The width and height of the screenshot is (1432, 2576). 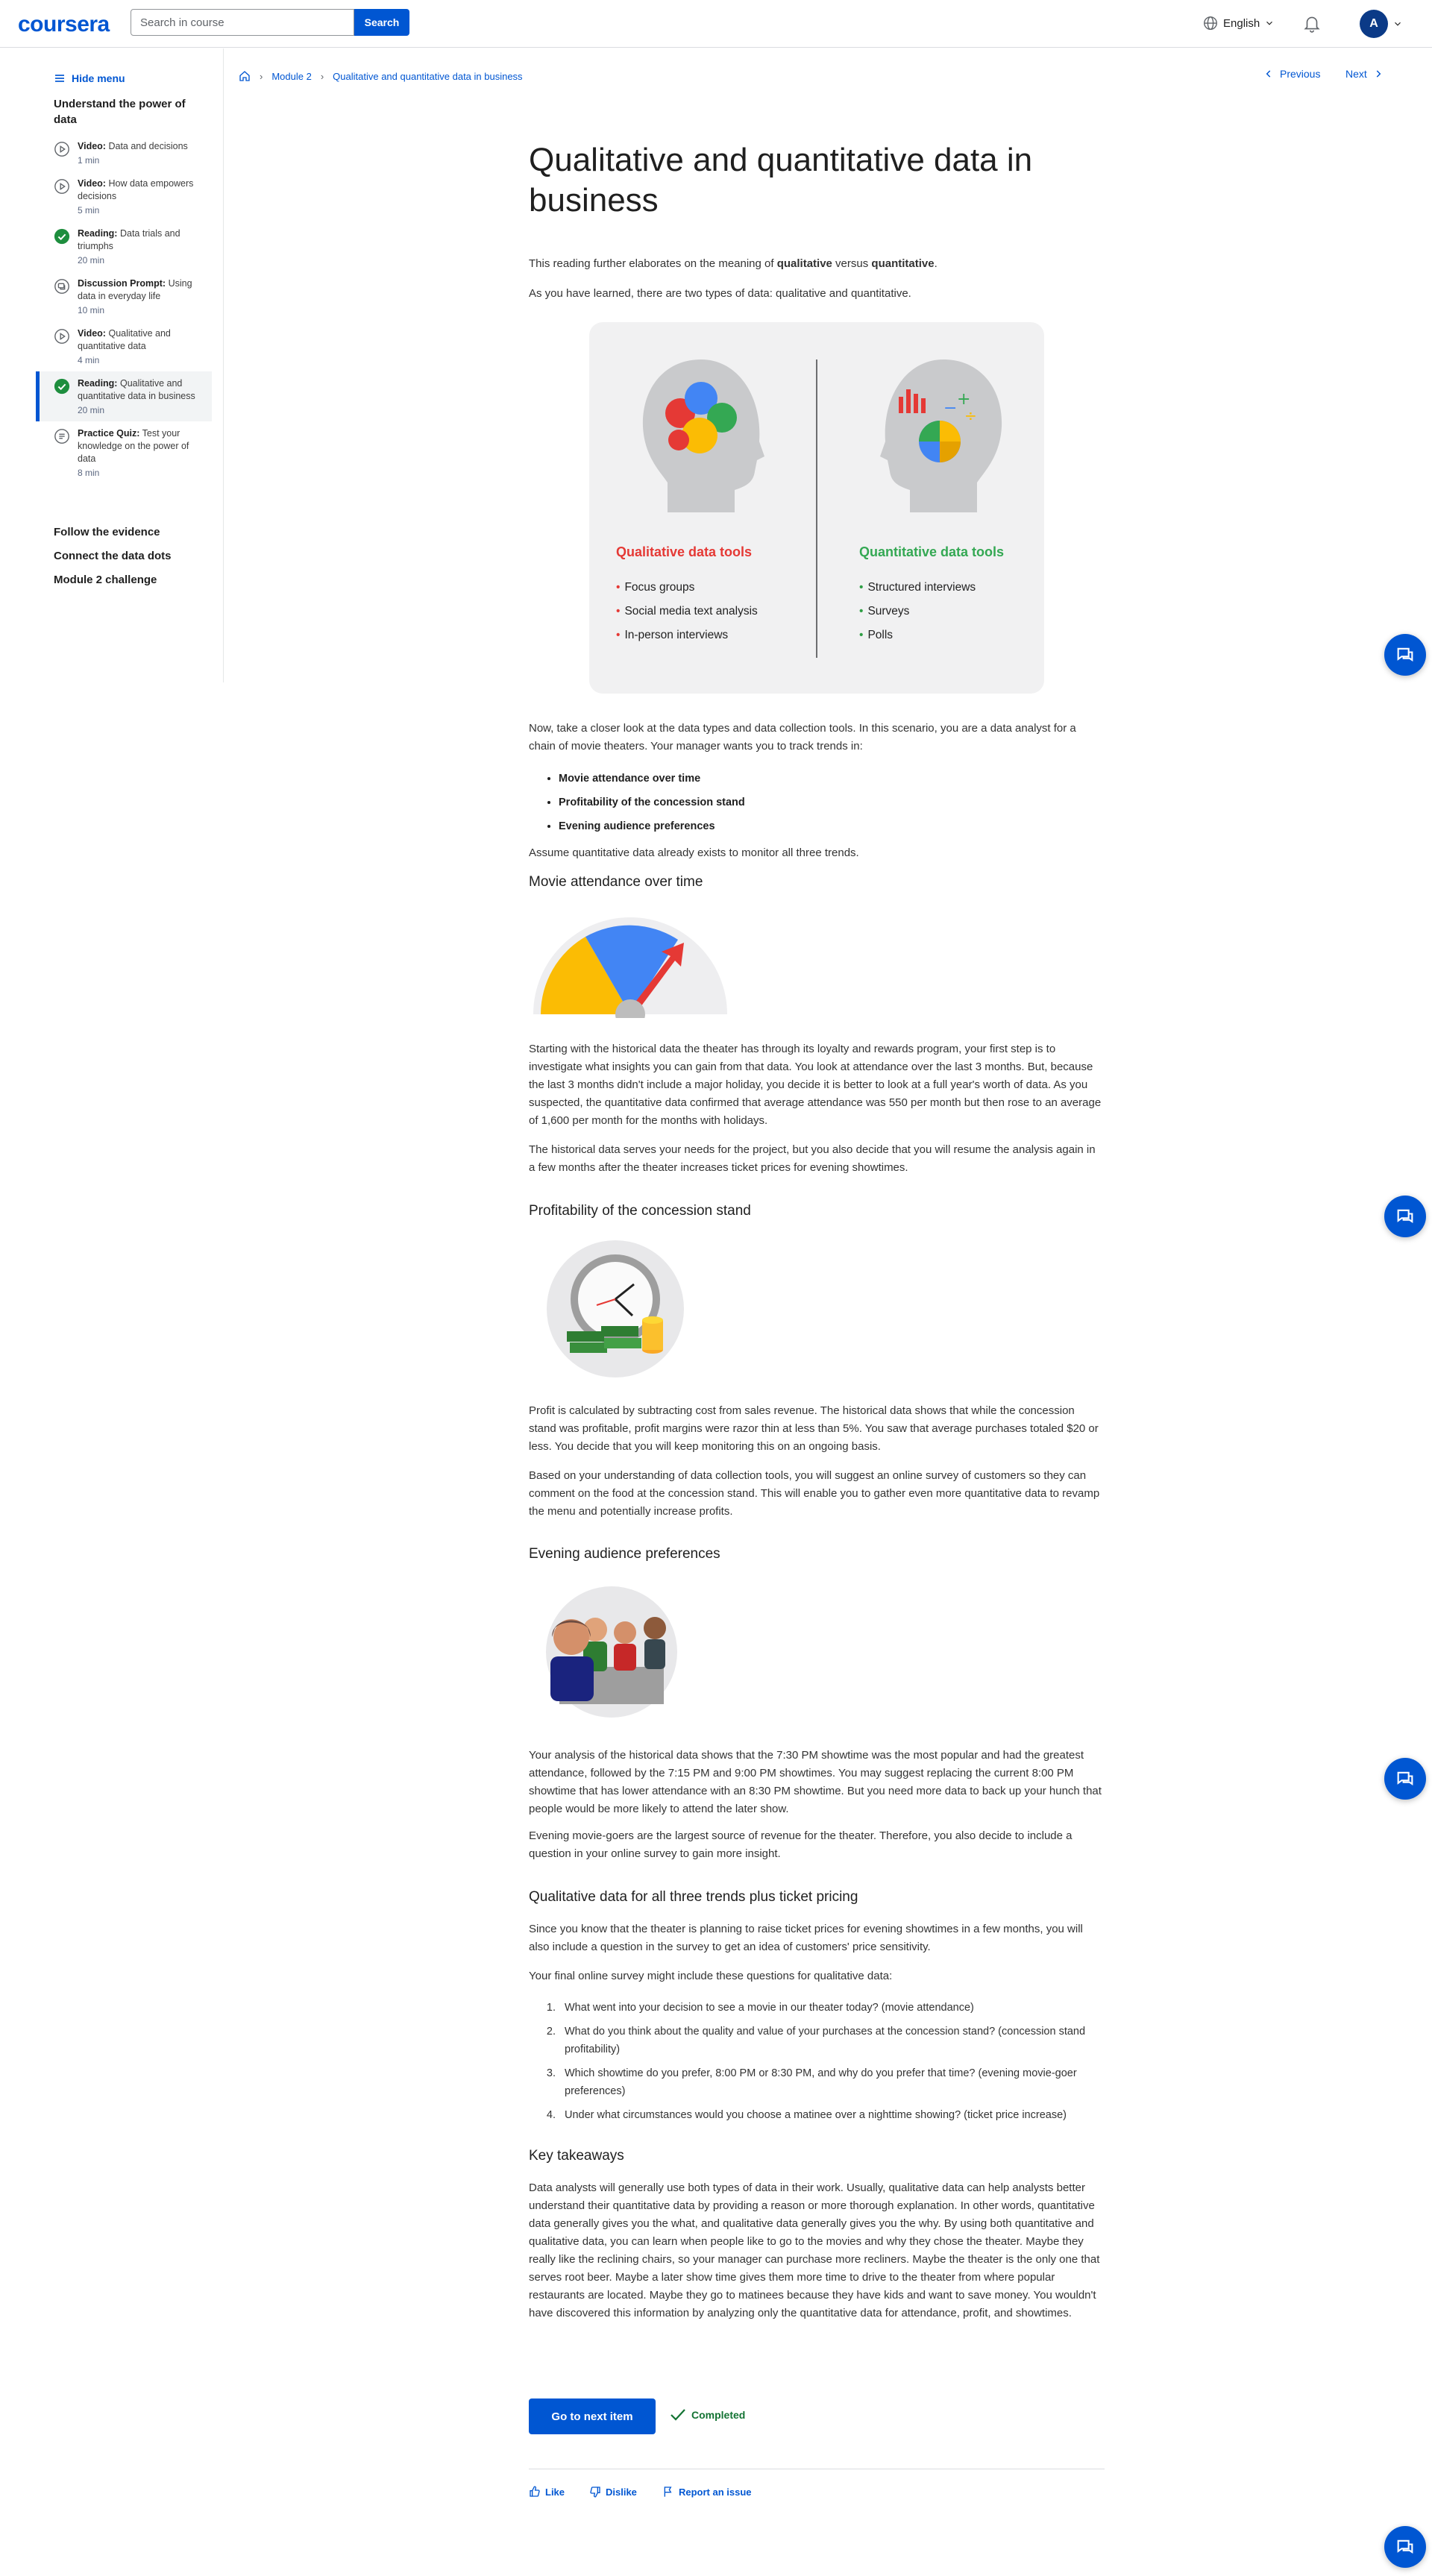 I want to click on lesson-item: Video: Data and decisions 1 min, so click(x=124, y=153).